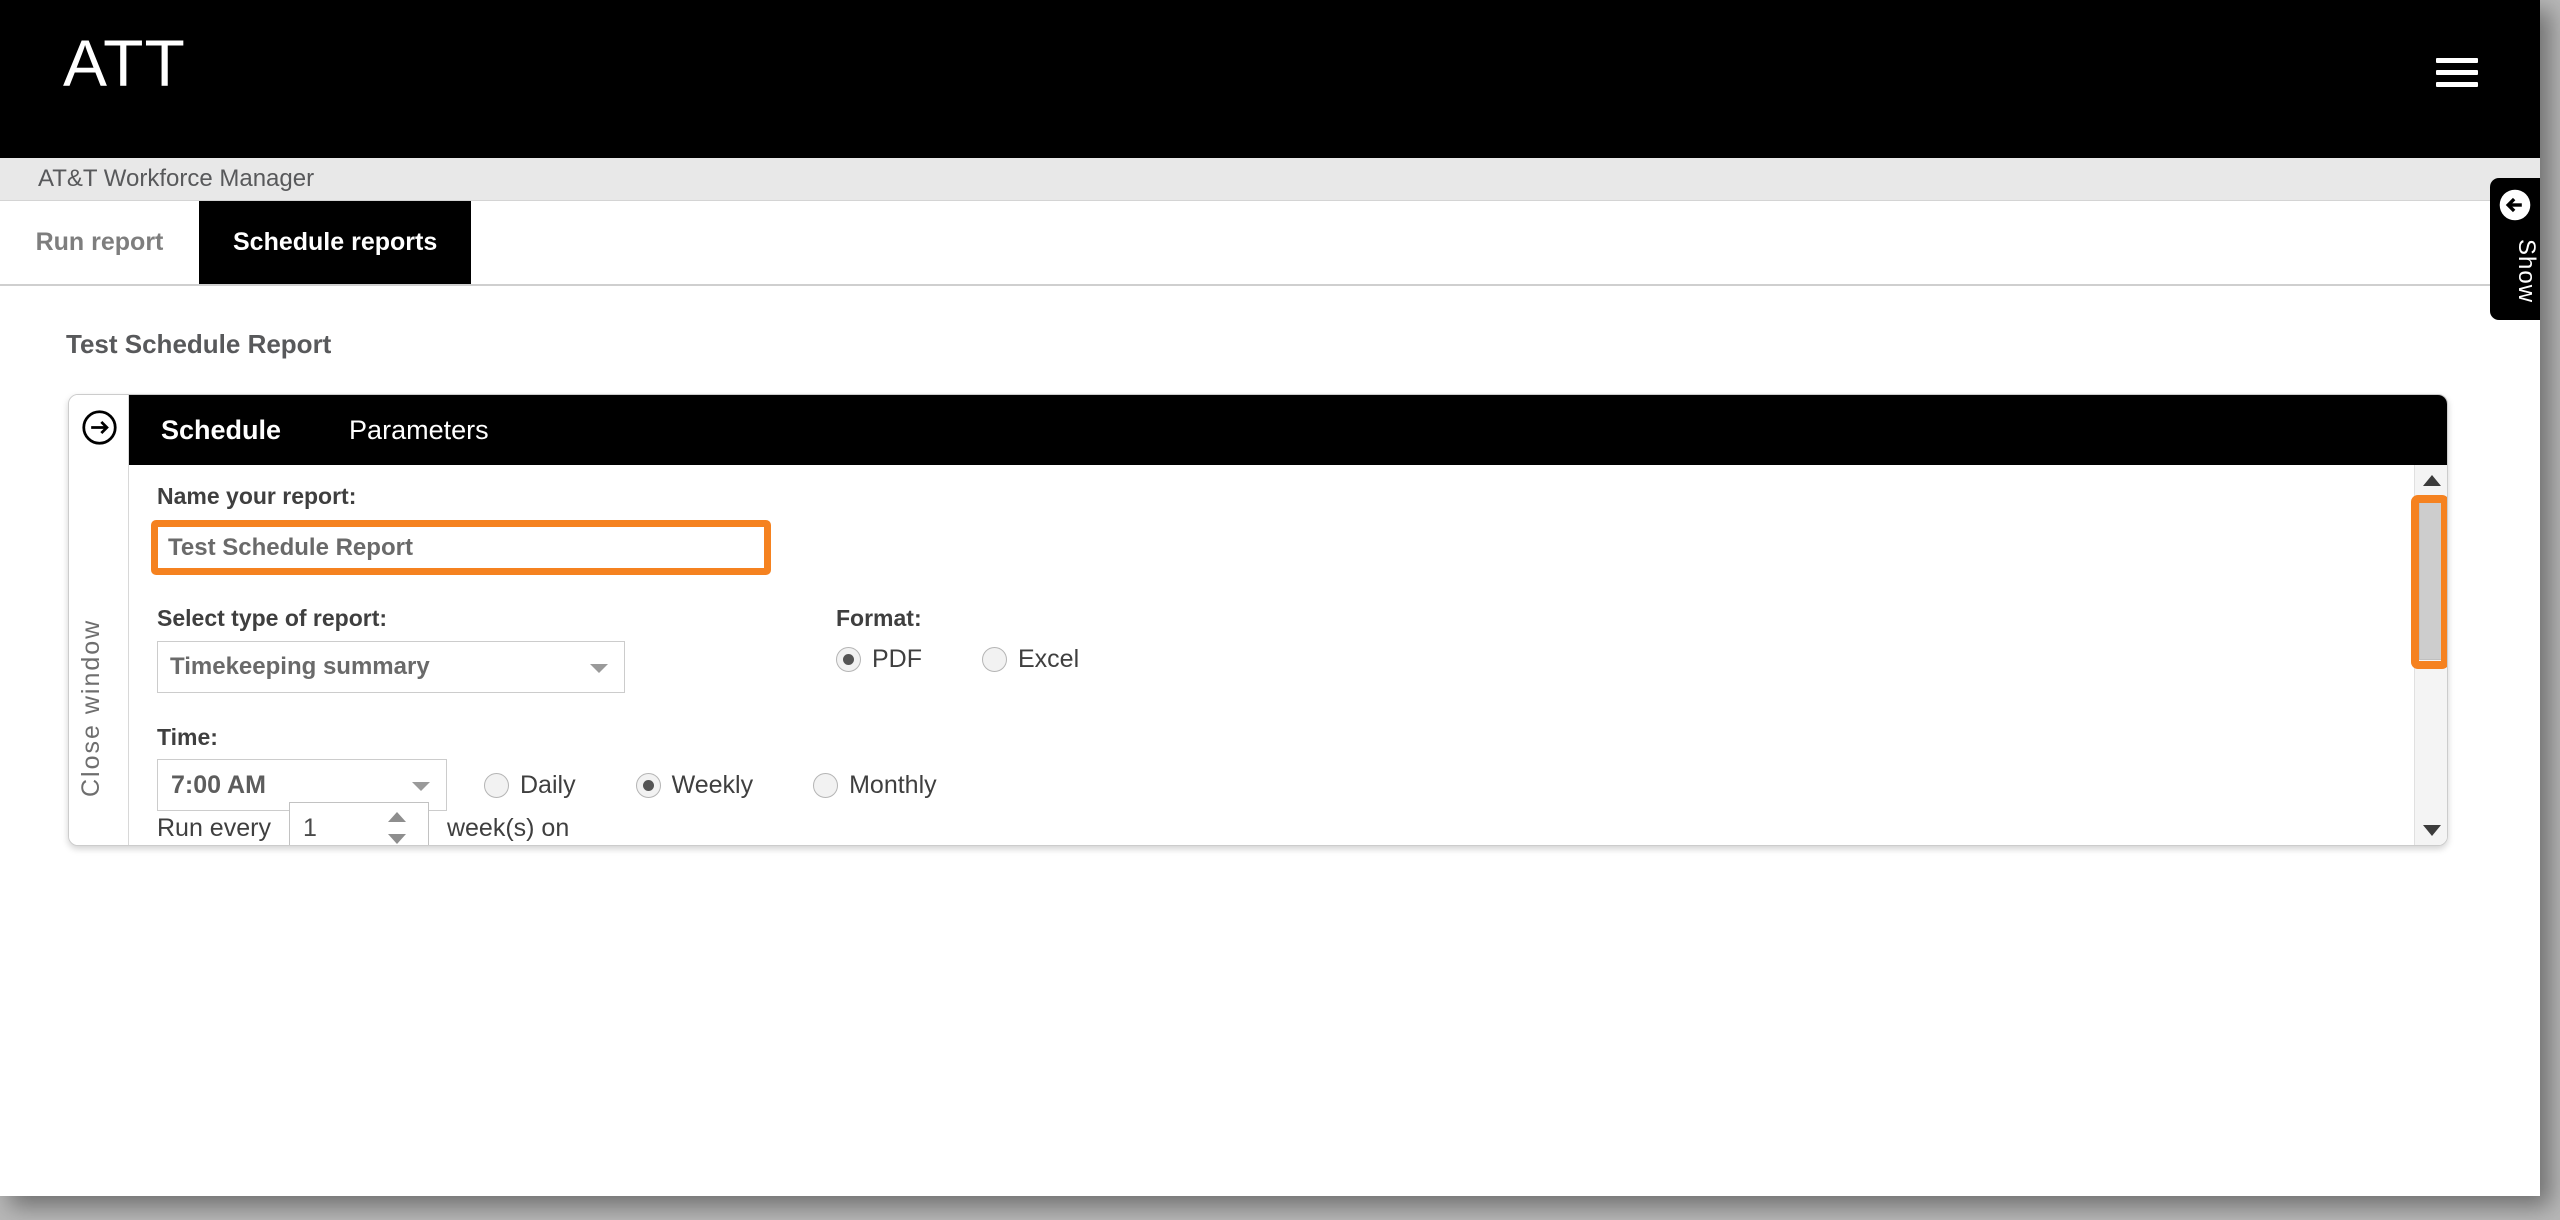 This screenshot has height=1220, width=2560. What do you see at coordinates (987, 639) in the screenshot?
I see `format-group: Format: PDF Excel` at bounding box center [987, 639].